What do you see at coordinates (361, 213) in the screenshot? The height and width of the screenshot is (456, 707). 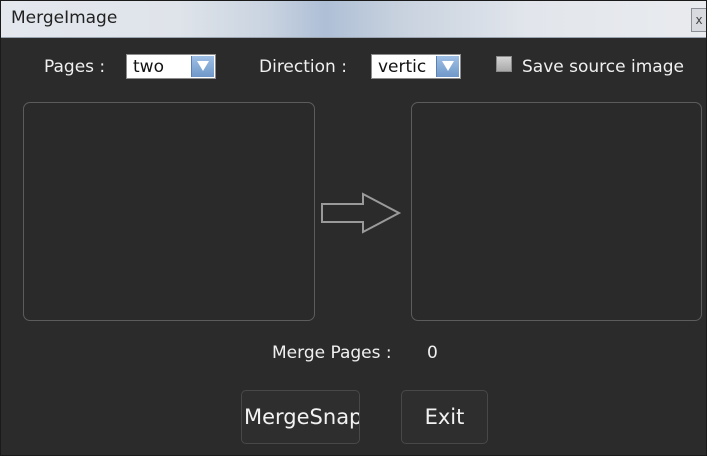 I see `right-arrow-icon` at bounding box center [361, 213].